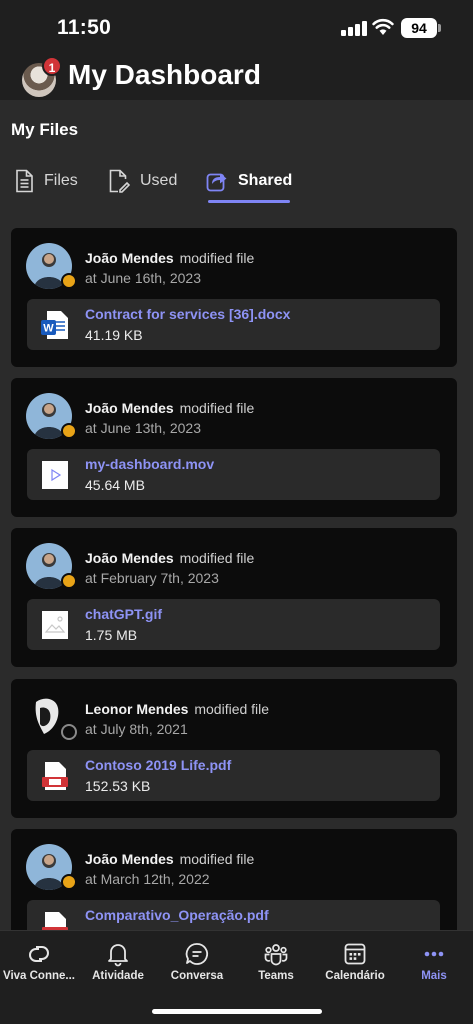 This screenshot has height=1024, width=473. What do you see at coordinates (187, 314) in the screenshot?
I see `file-name-link: Contract for services [36].docx` at bounding box center [187, 314].